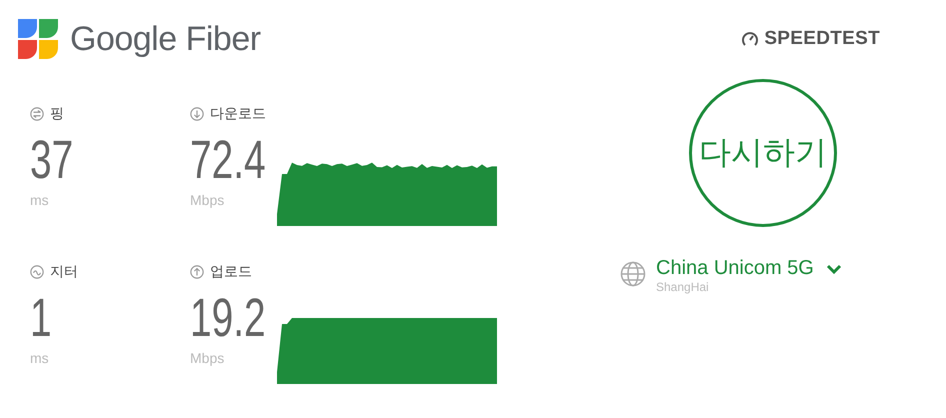 The height and width of the screenshot is (418, 946). Describe the element at coordinates (231, 272) in the screenshot. I see `metric-label: 업로드` at that location.